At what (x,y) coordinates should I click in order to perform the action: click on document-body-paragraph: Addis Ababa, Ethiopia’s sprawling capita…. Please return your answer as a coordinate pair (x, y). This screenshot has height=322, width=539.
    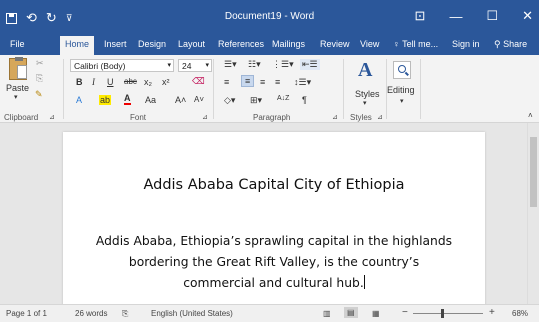
    Looking at the image, I should click on (274, 262).